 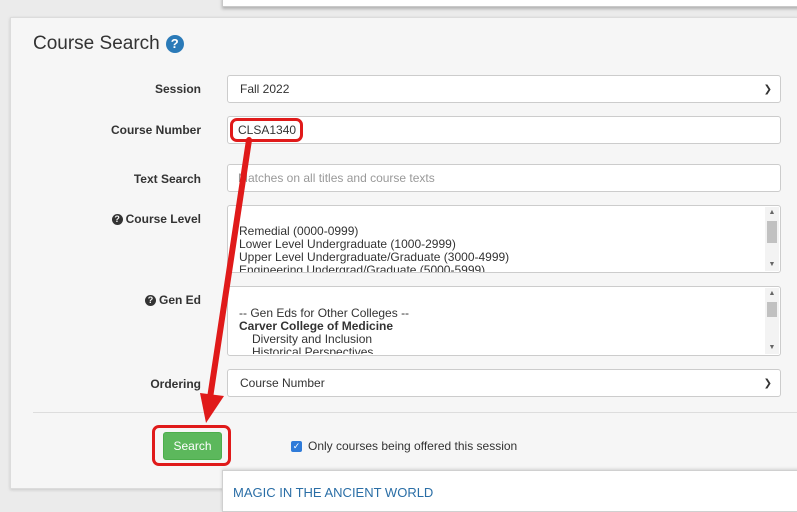 I want to click on background-result-card, so click(x=509, y=3).